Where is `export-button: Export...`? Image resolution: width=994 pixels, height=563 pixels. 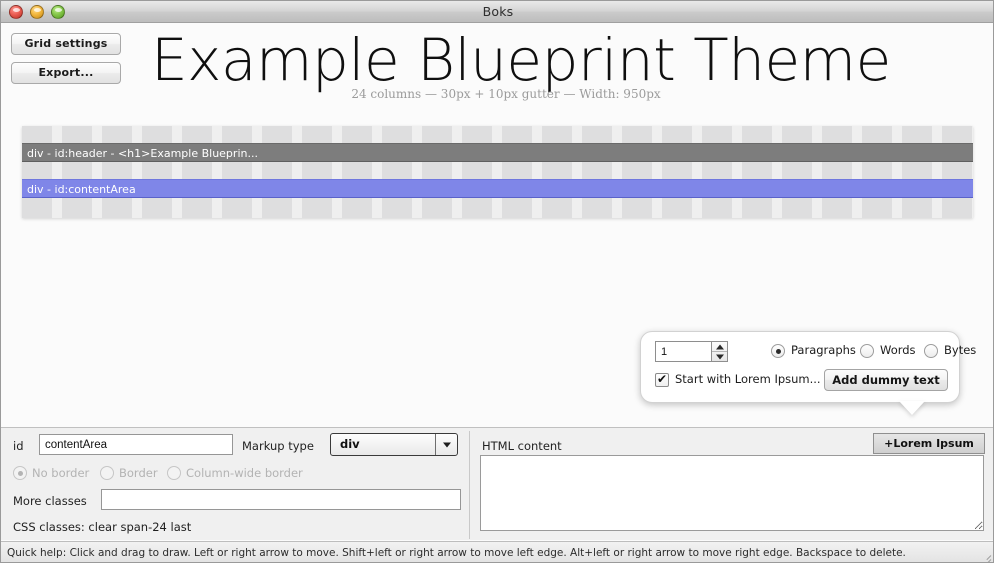 export-button: Export... is located at coordinates (66, 73).